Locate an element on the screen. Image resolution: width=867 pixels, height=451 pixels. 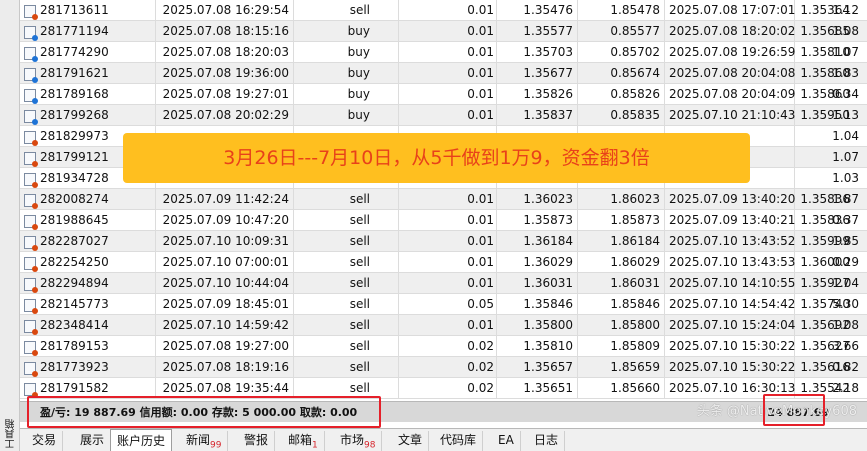
profit-cell: 0.29 is located at coordinates (845, 262).